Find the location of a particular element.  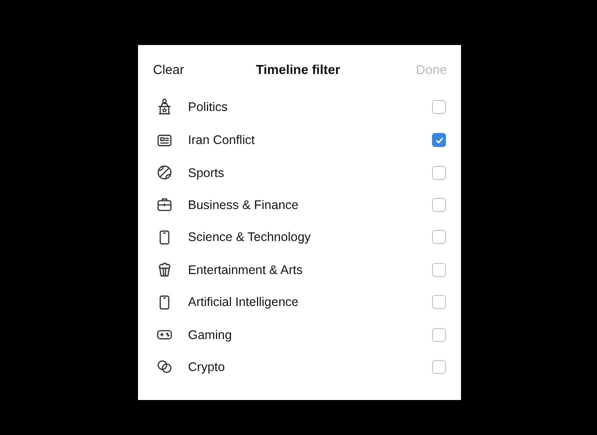

briefcase-icon is located at coordinates (164, 205).